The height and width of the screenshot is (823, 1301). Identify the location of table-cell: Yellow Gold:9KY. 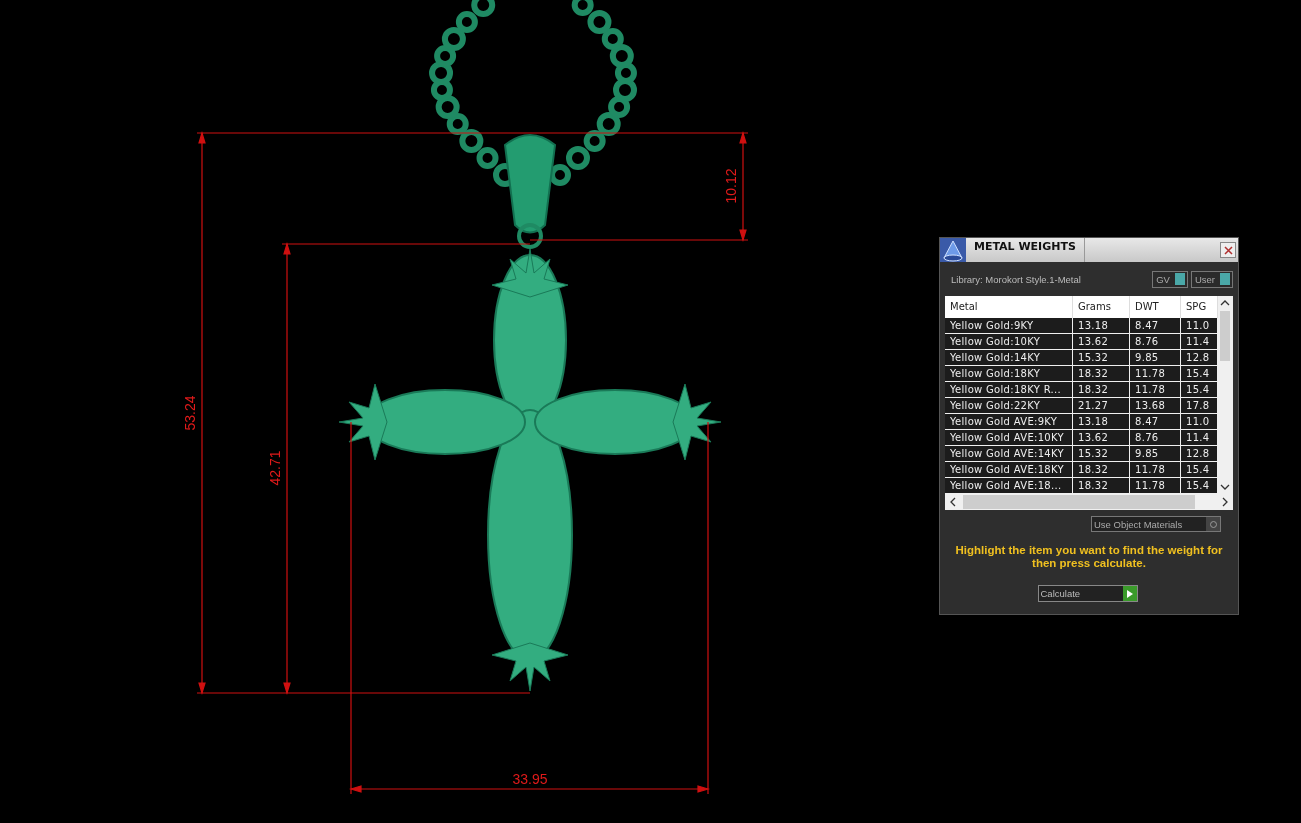
(1009, 326).